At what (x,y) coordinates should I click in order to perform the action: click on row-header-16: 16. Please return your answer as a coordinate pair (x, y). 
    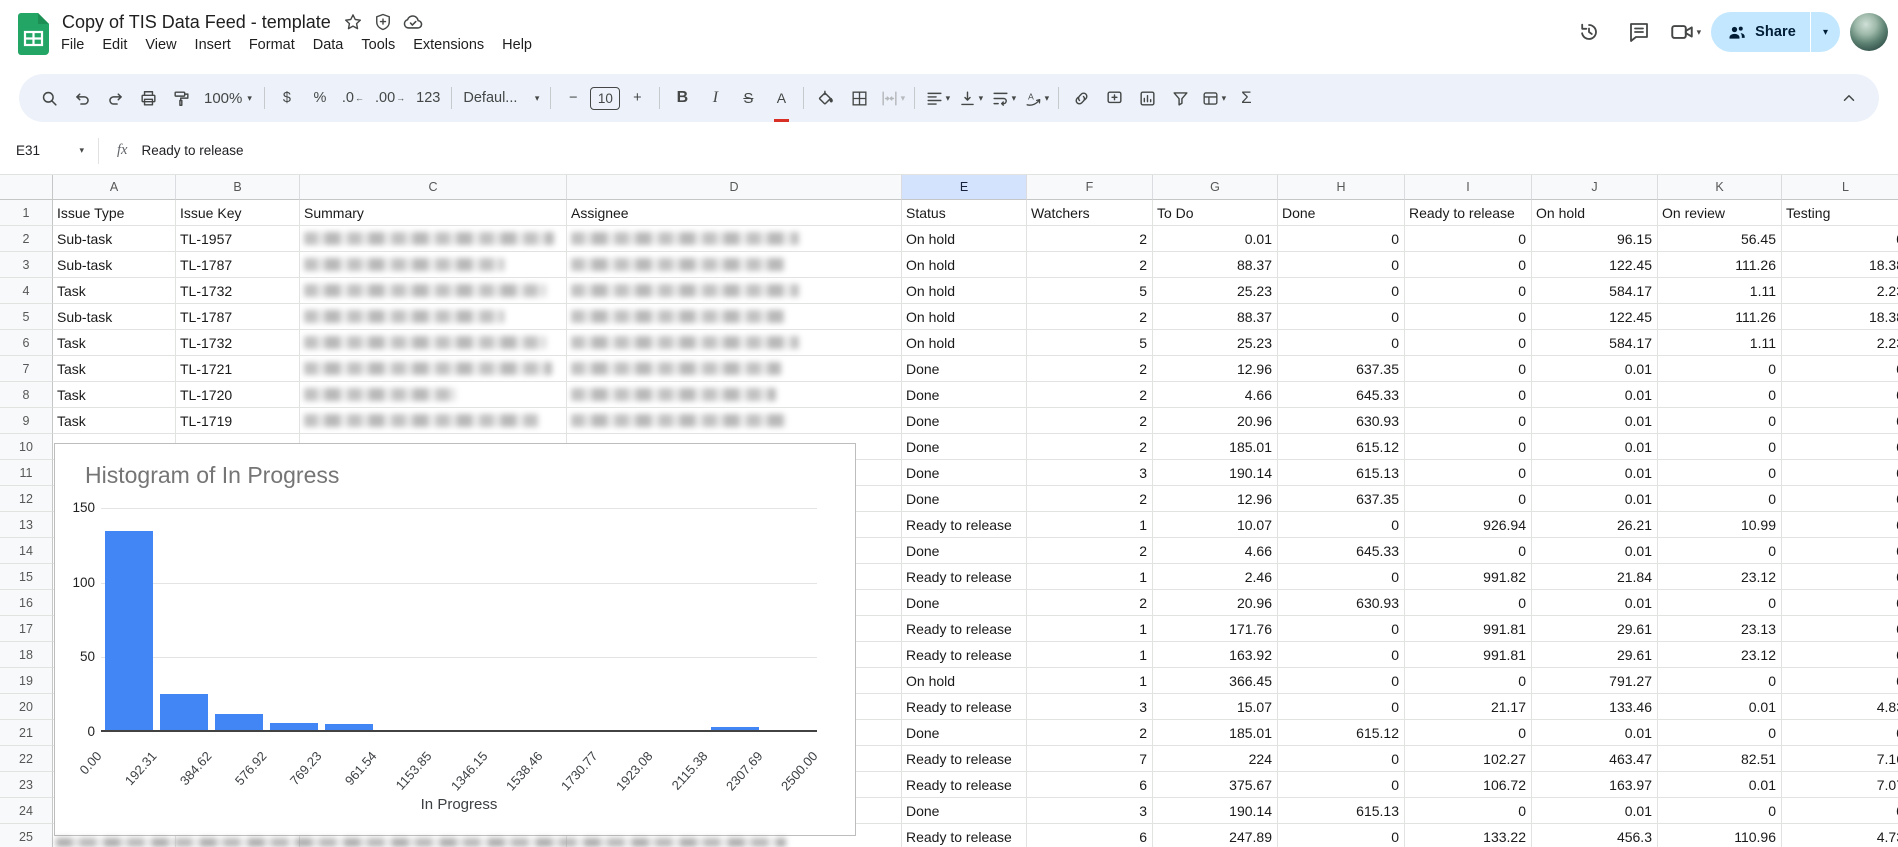
    Looking at the image, I should click on (26, 603).